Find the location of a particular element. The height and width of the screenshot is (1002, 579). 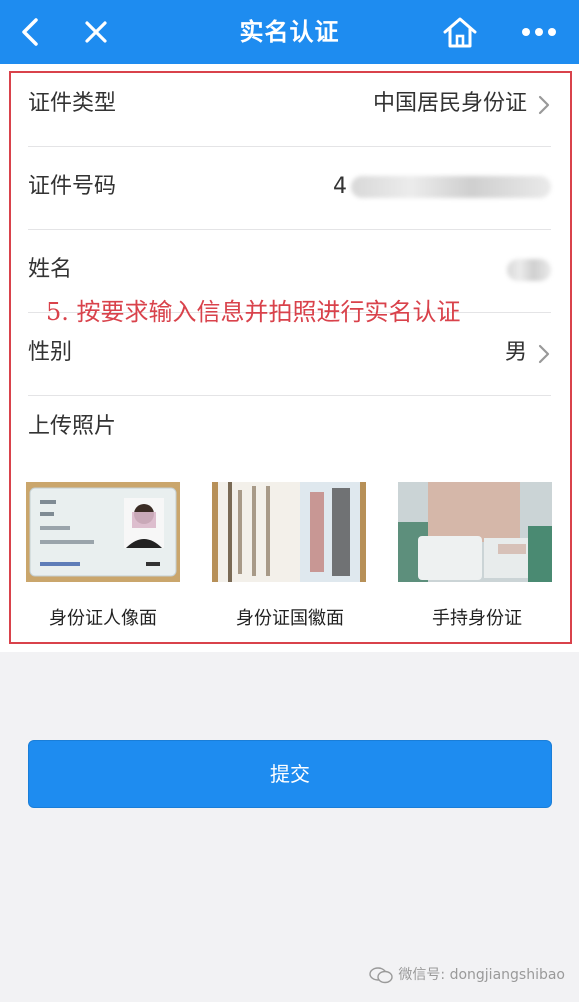

blurred-name is located at coordinates (529, 270).